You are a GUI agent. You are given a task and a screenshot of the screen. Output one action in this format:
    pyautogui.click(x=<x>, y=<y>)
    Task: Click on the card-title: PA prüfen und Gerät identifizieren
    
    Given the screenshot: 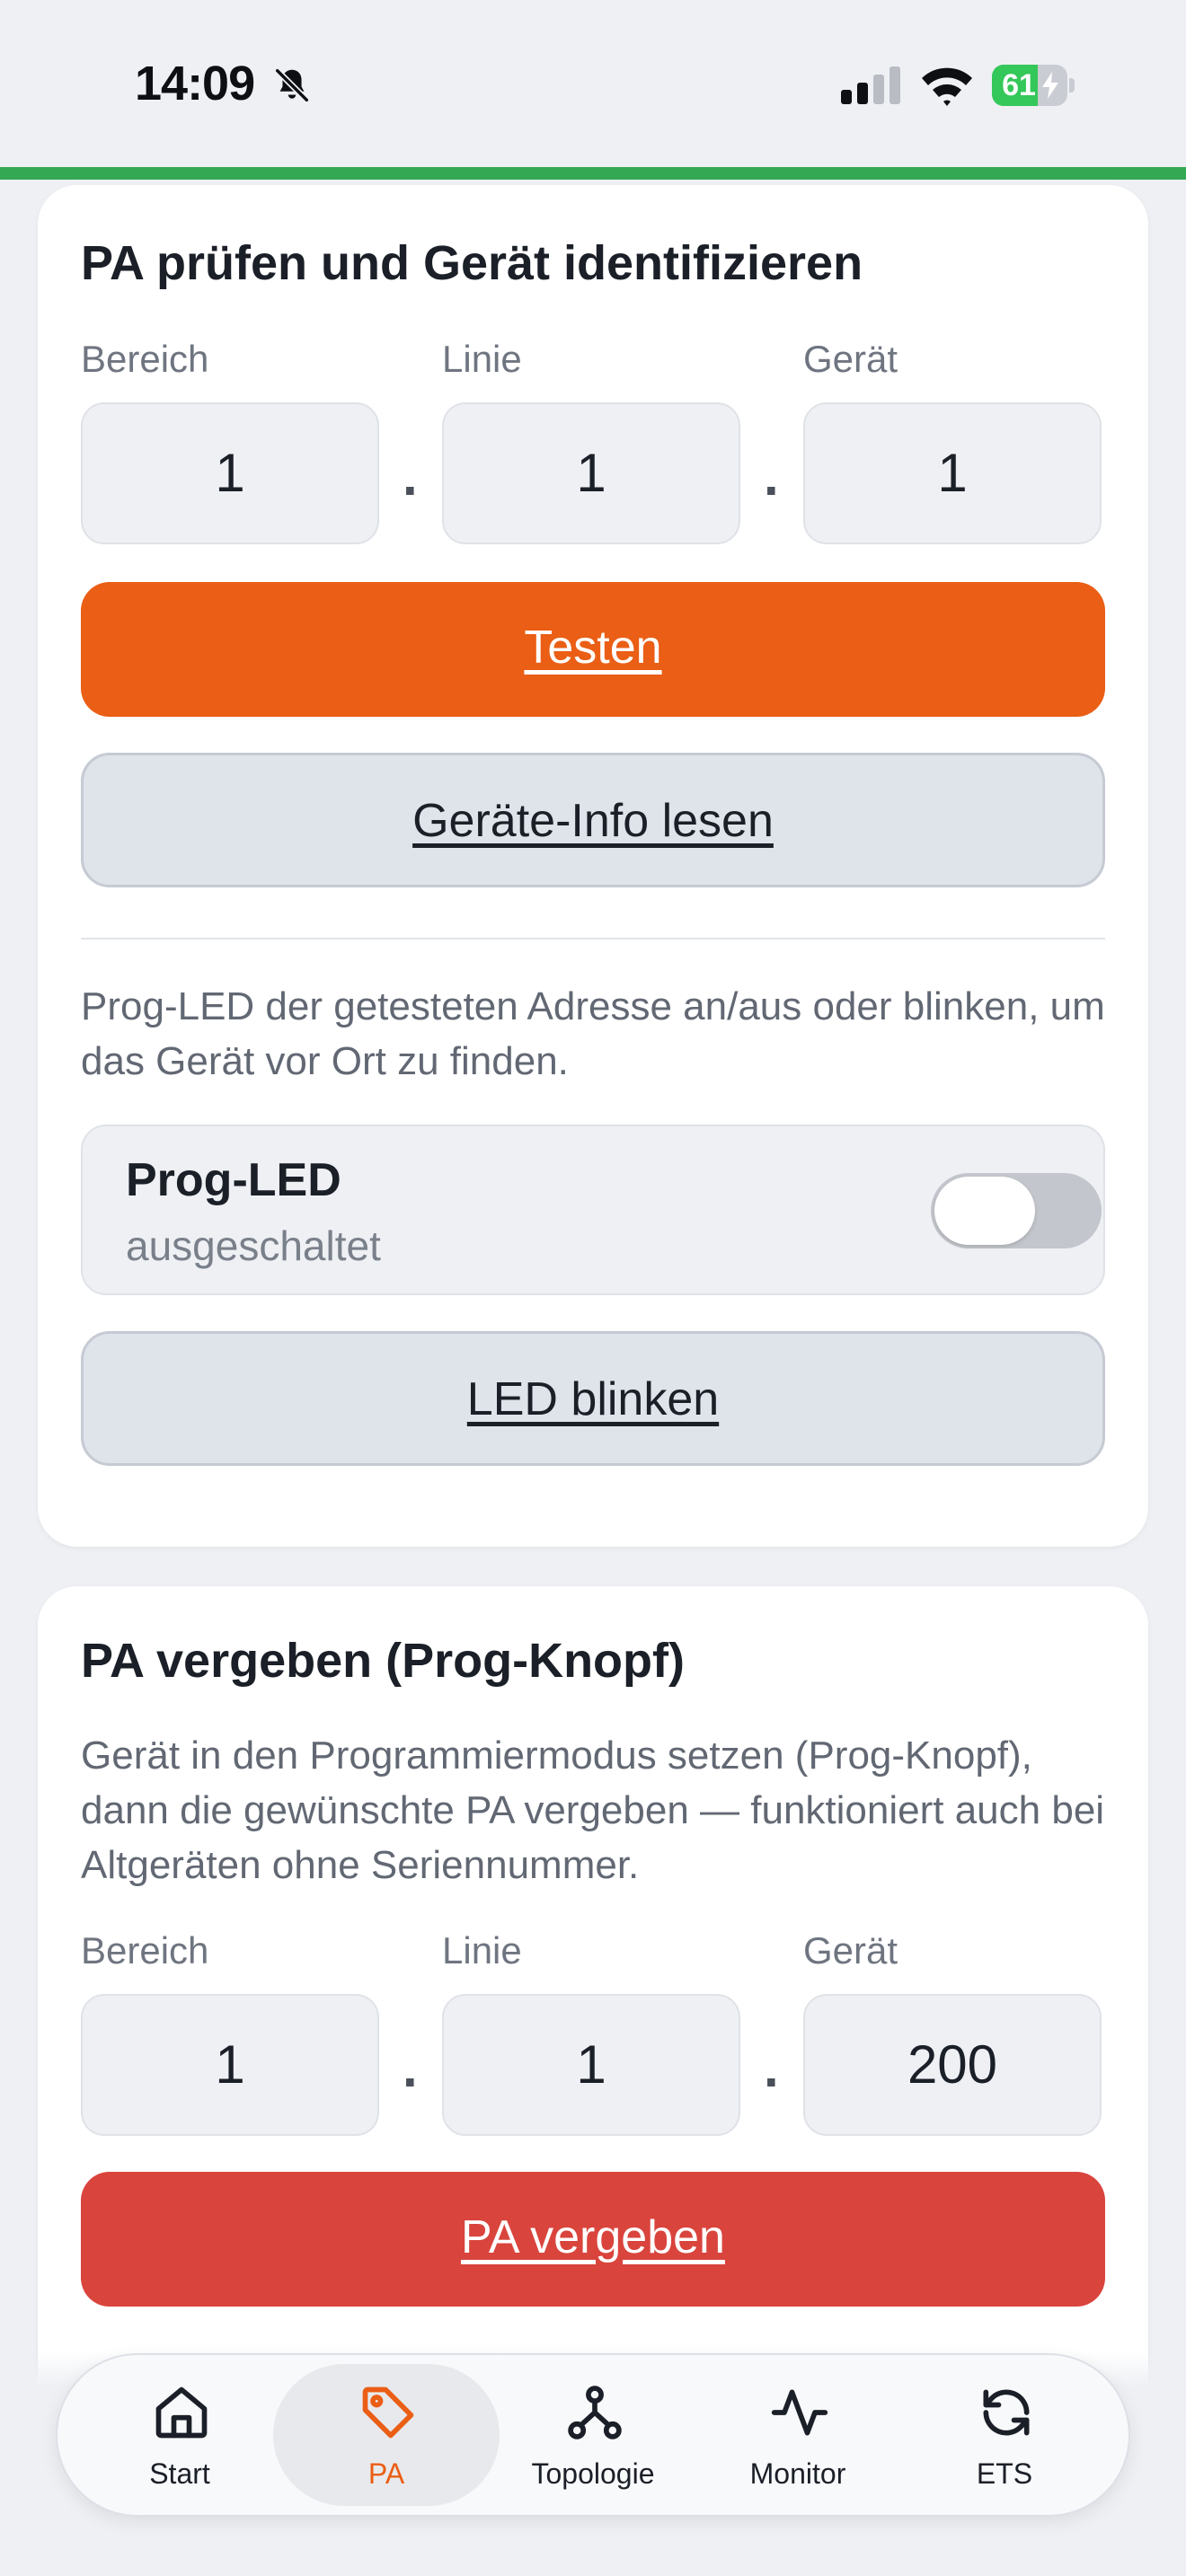 What is the action you would take?
    pyautogui.click(x=472, y=263)
    